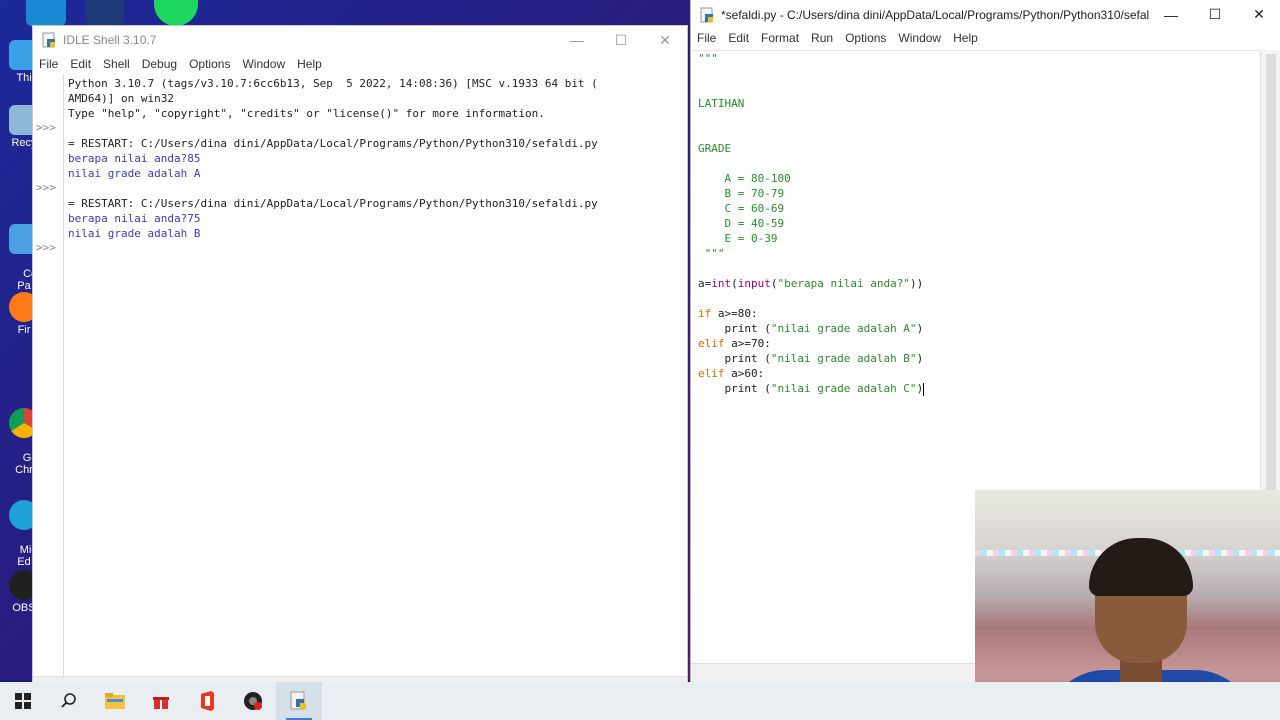 Image resolution: width=1280 pixels, height=720 pixels. Describe the element at coordinates (105, 13) in the screenshot. I see `photoshop-icon` at that location.